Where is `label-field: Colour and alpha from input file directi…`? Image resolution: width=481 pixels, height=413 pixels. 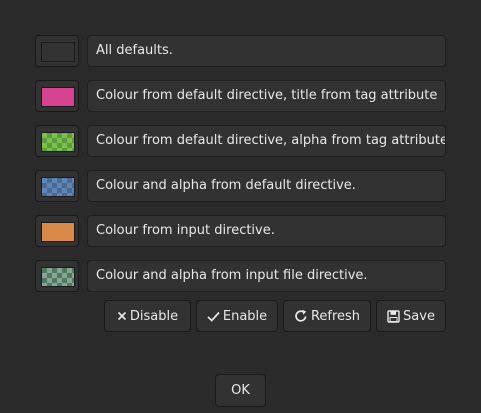 label-field: Colour and alpha from input file directi… is located at coordinates (266, 276).